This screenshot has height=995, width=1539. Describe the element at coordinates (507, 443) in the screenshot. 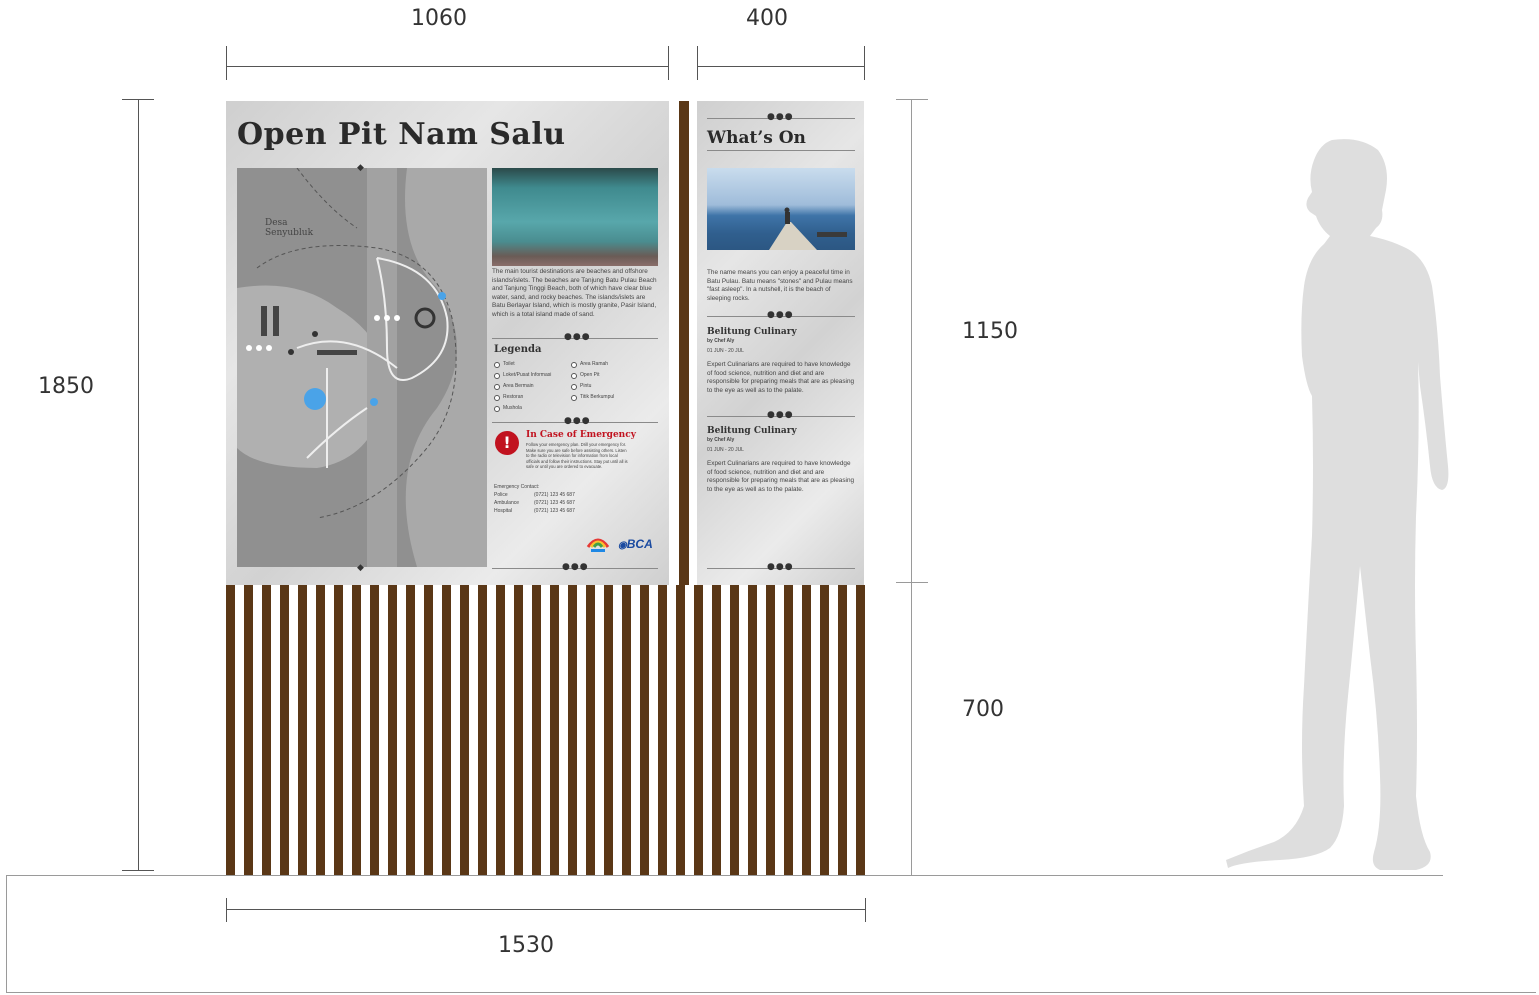

I see `alert-icon: !` at that location.